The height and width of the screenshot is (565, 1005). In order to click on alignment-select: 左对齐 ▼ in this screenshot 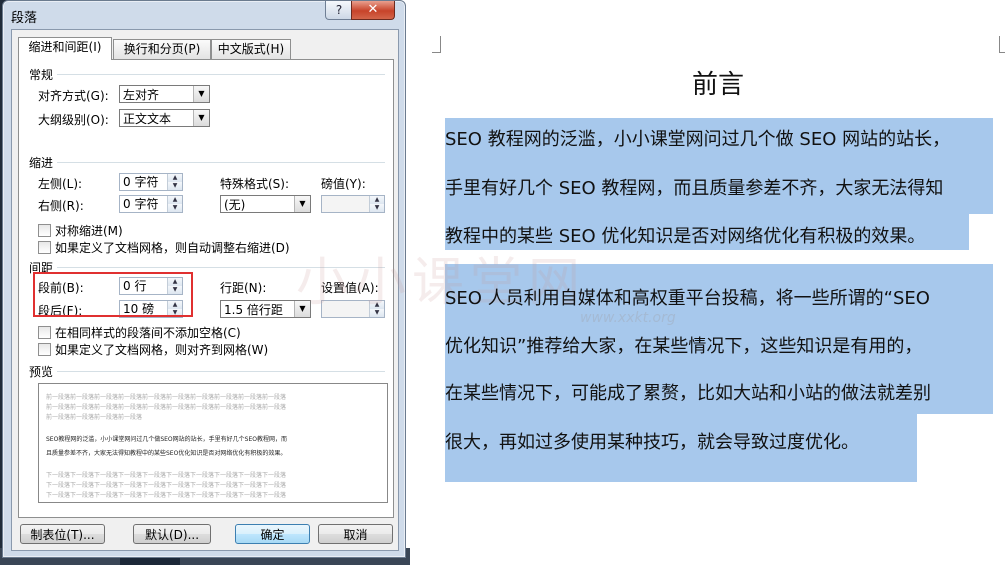, I will do `click(164, 94)`.